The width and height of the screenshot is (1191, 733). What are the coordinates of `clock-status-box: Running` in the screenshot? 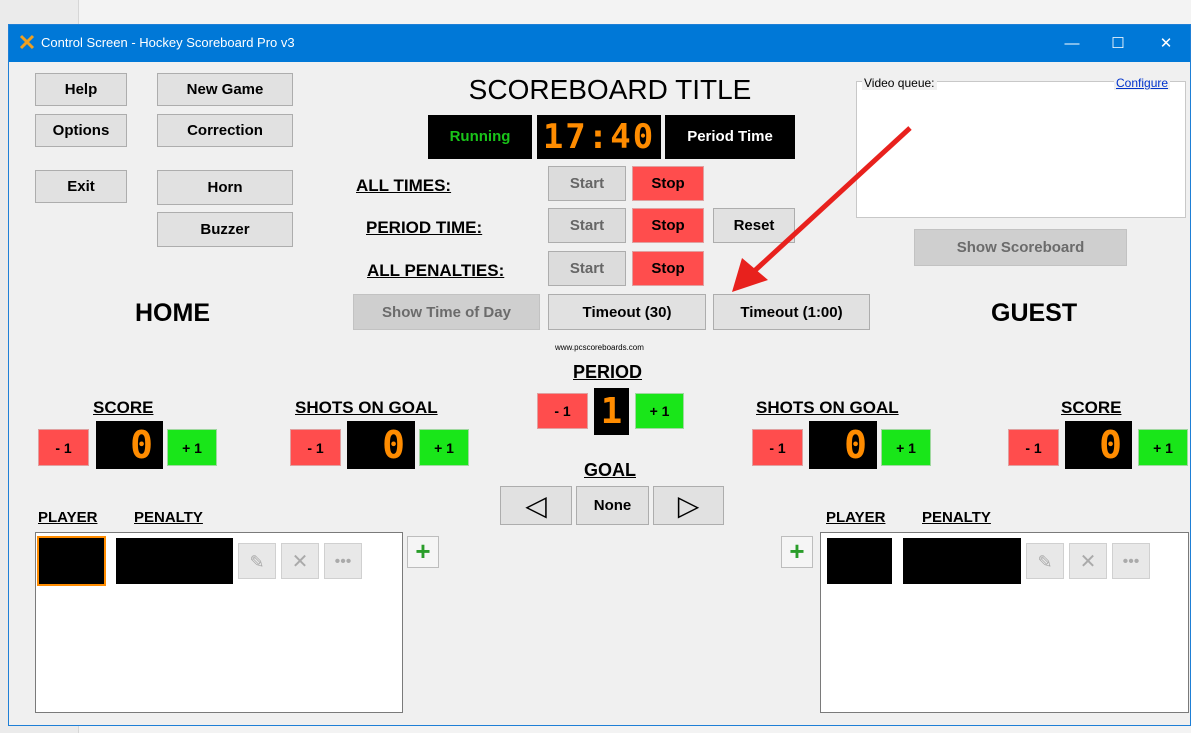 It's located at (480, 137).